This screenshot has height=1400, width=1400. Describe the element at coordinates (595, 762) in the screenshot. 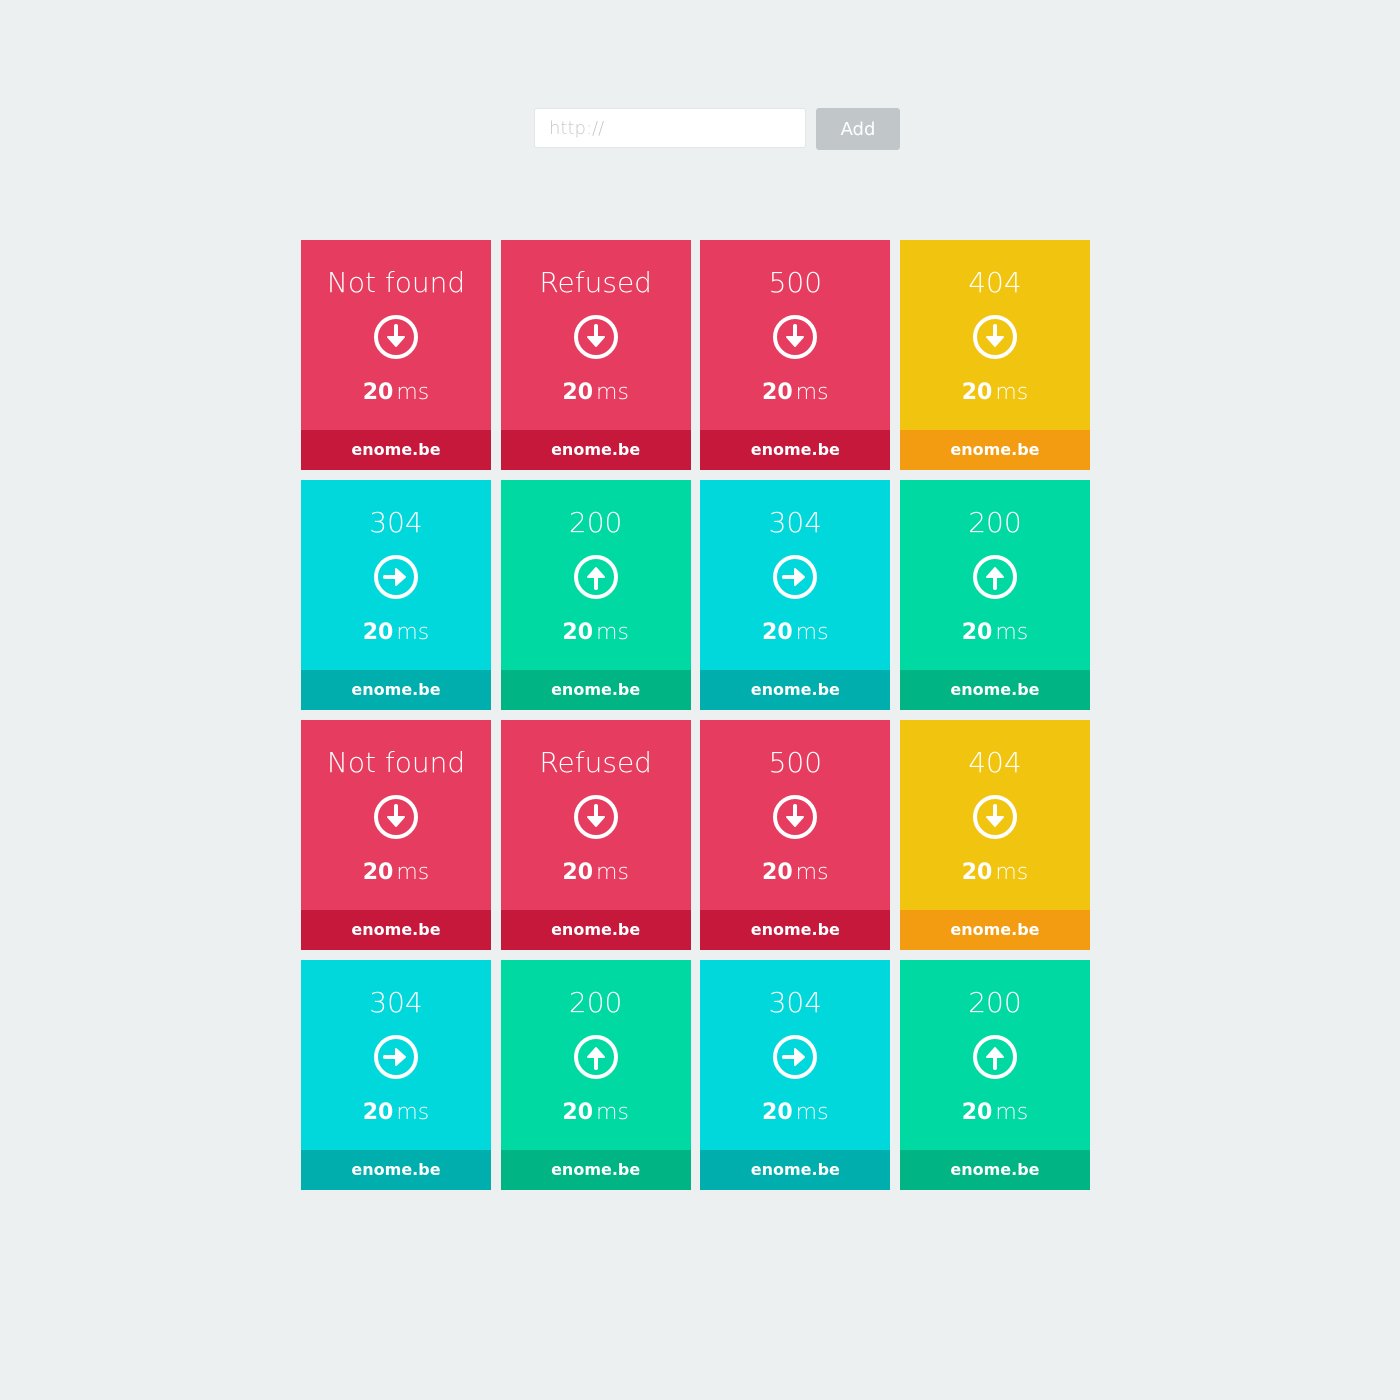

I see `status-label: Refused` at that location.